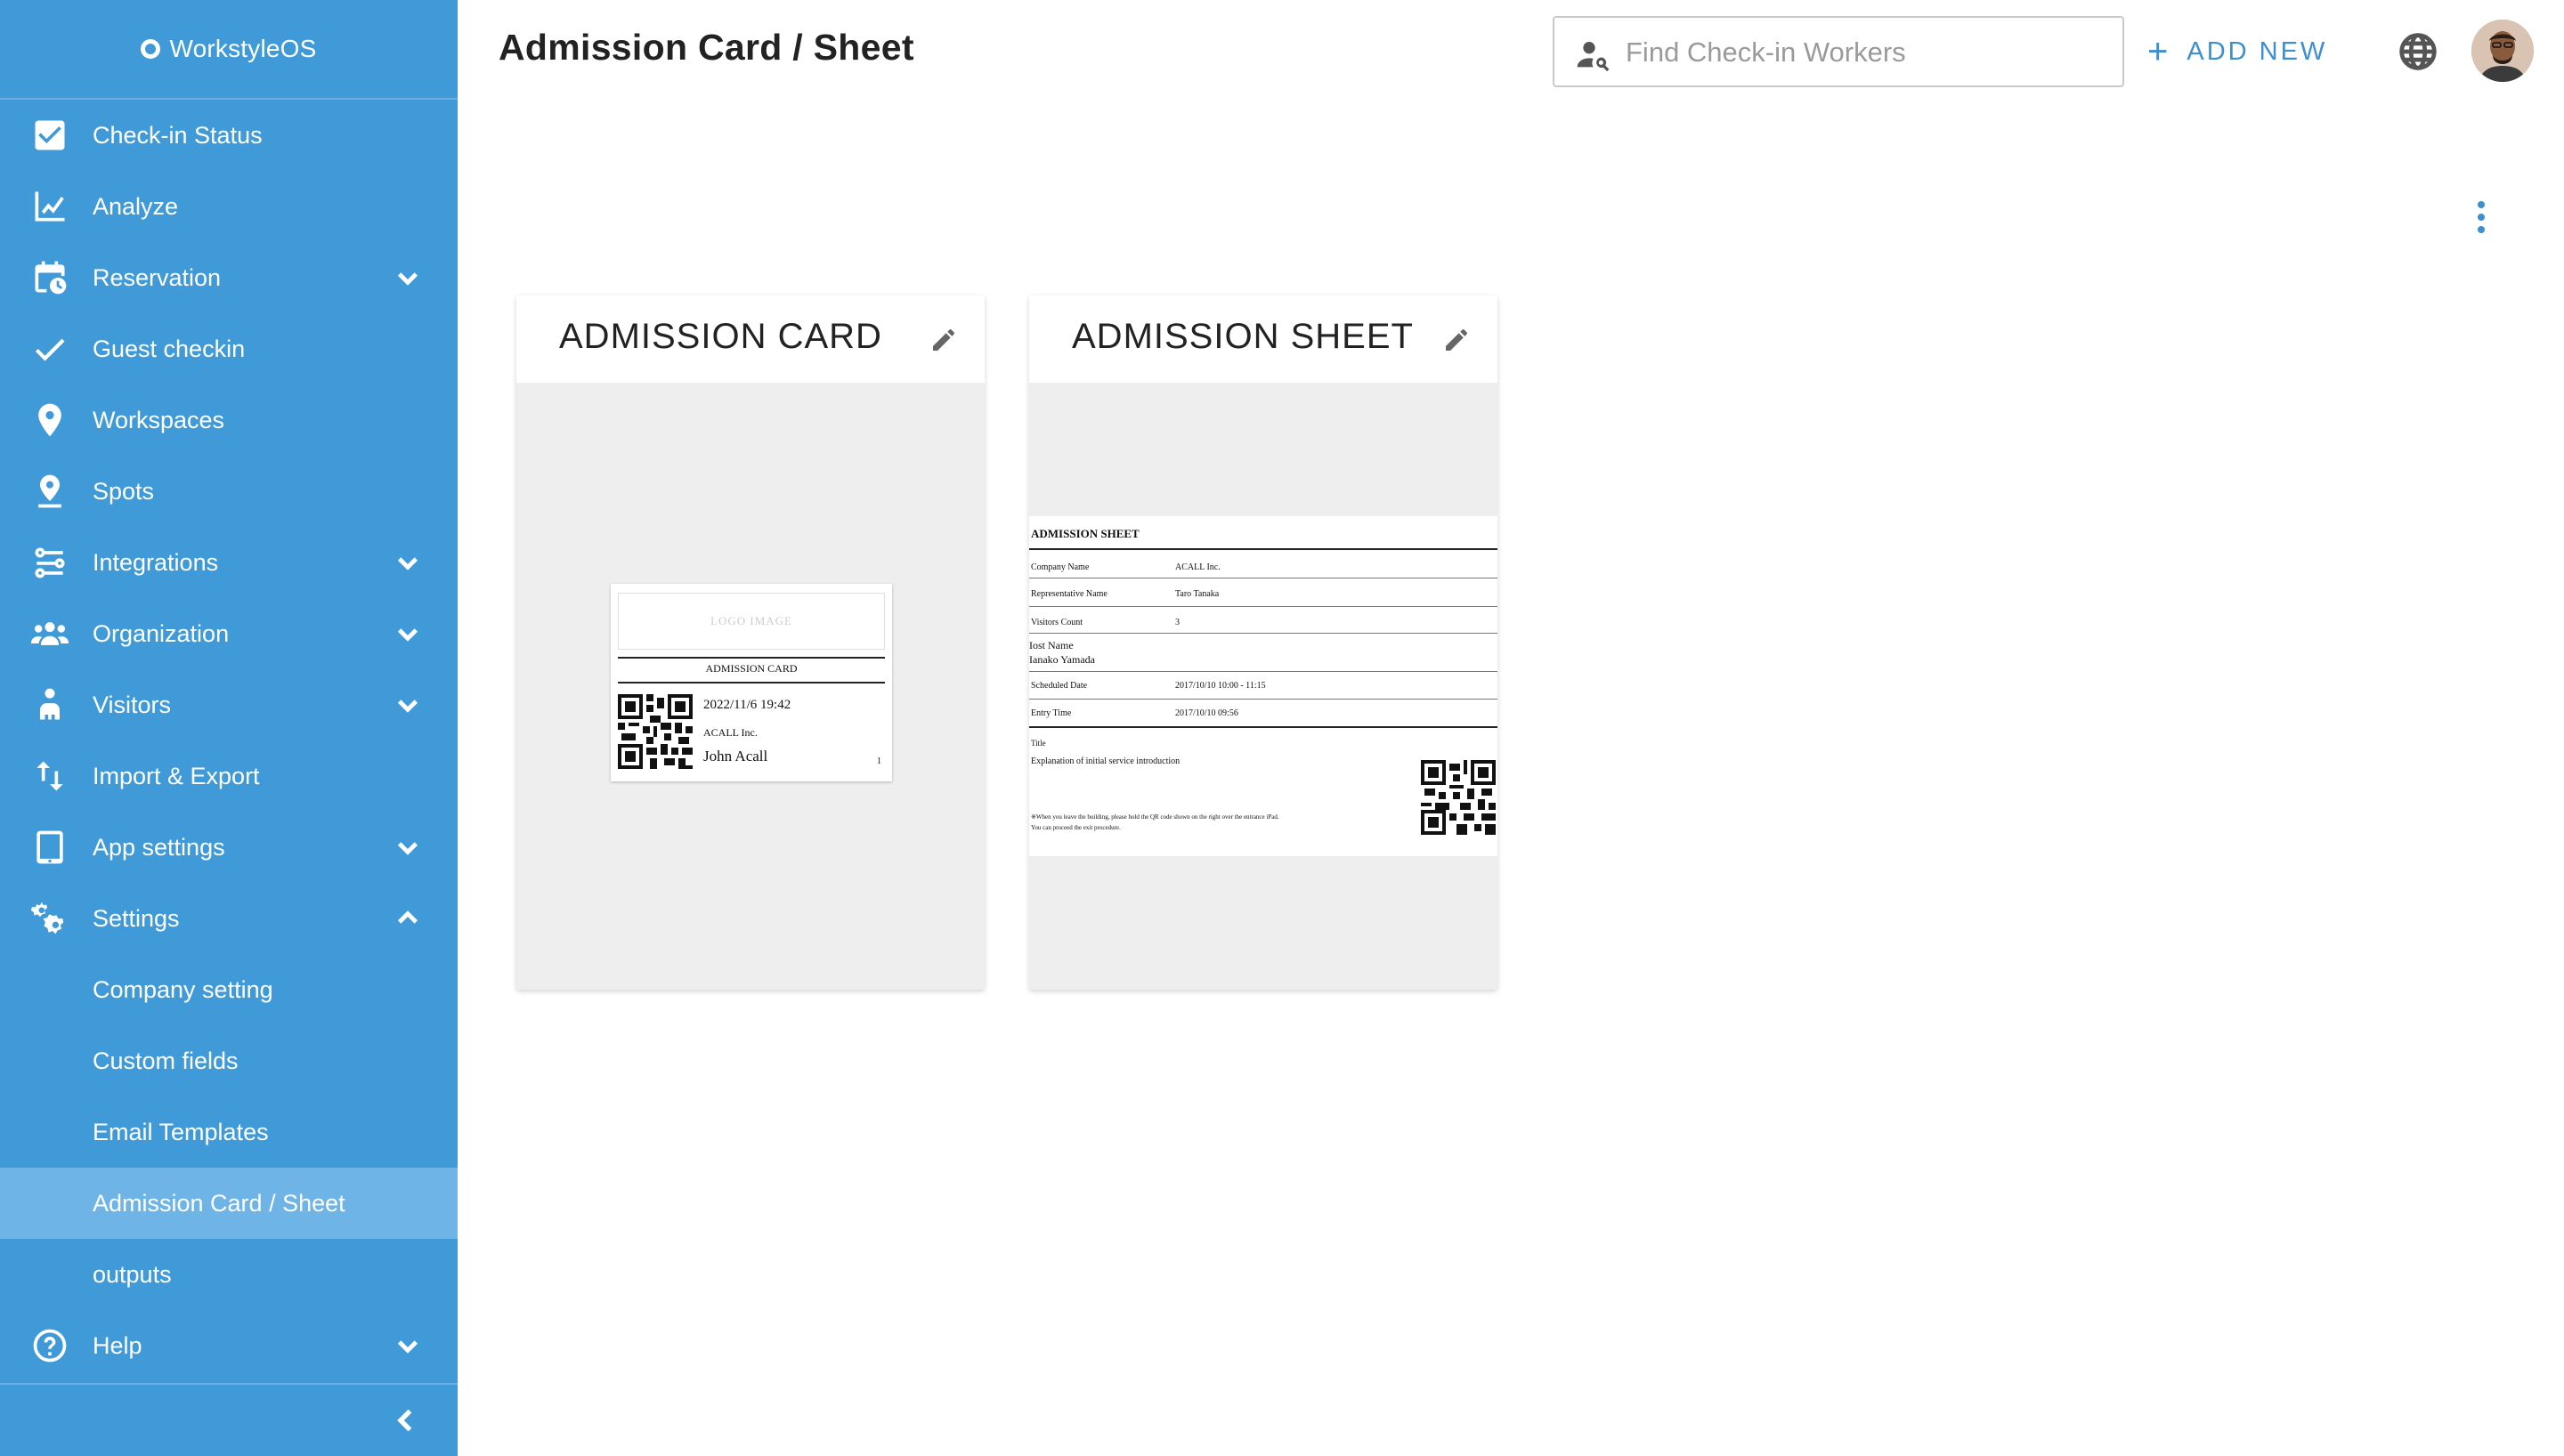  Describe the element at coordinates (229, 918) in the screenshot. I see `sidebar-item-settings: Settings` at that location.